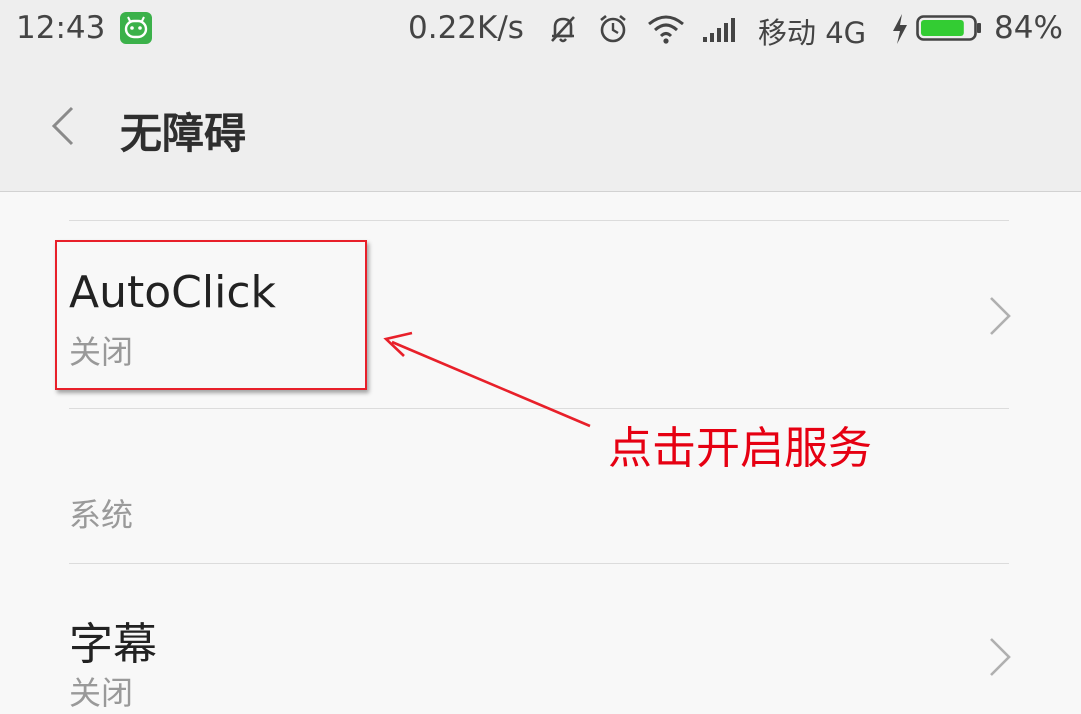  What do you see at coordinates (466, 28) in the screenshot?
I see `network-speed: 0.22K/s` at bounding box center [466, 28].